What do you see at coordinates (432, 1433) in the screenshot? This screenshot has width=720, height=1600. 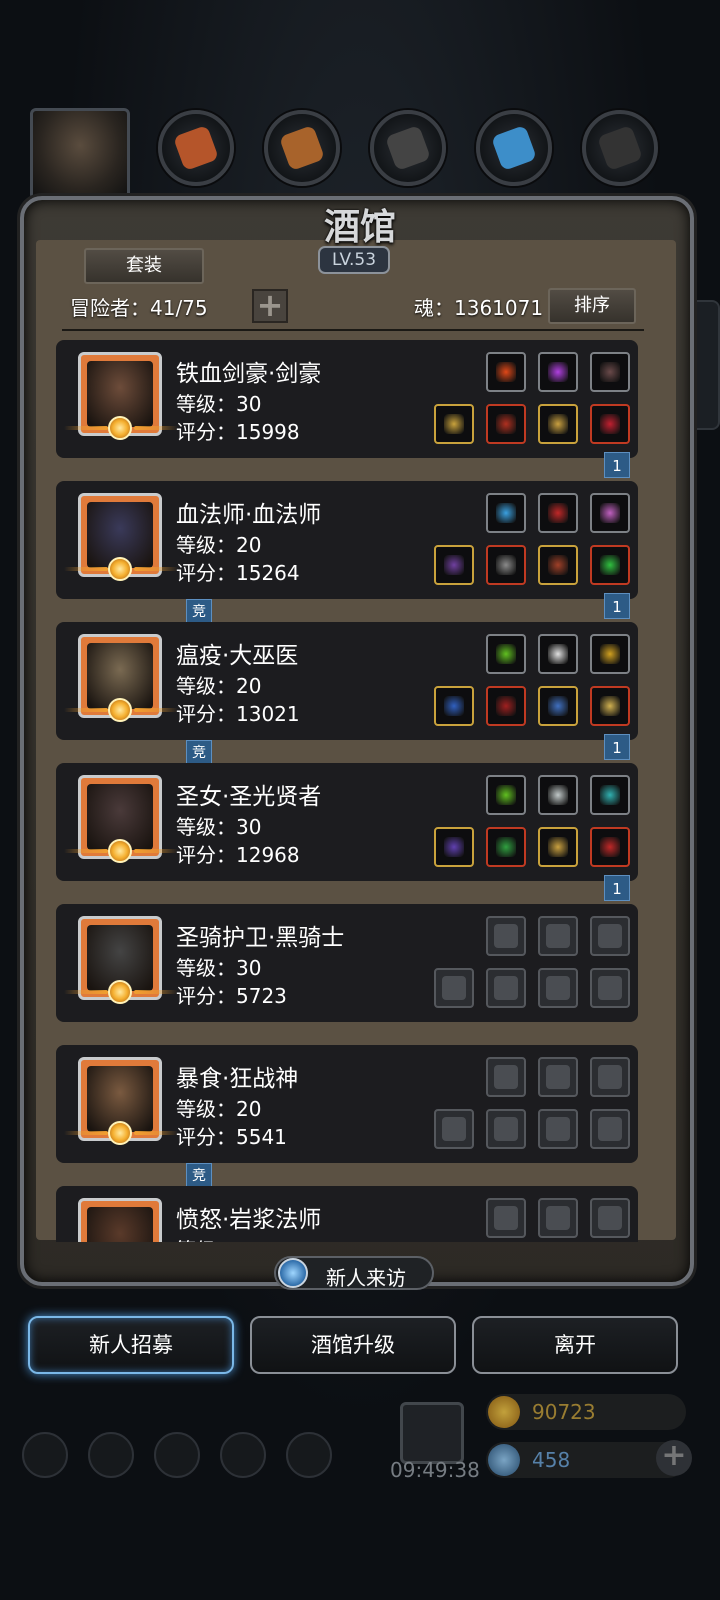 I see `gift-box-icon` at bounding box center [432, 1433].